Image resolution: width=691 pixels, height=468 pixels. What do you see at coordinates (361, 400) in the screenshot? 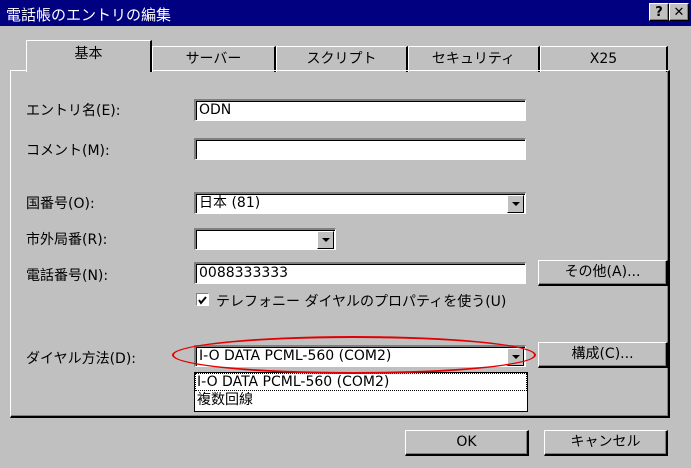
I see `dropdown-option-multiline: 複数回線` at bounding box center [361, 400].